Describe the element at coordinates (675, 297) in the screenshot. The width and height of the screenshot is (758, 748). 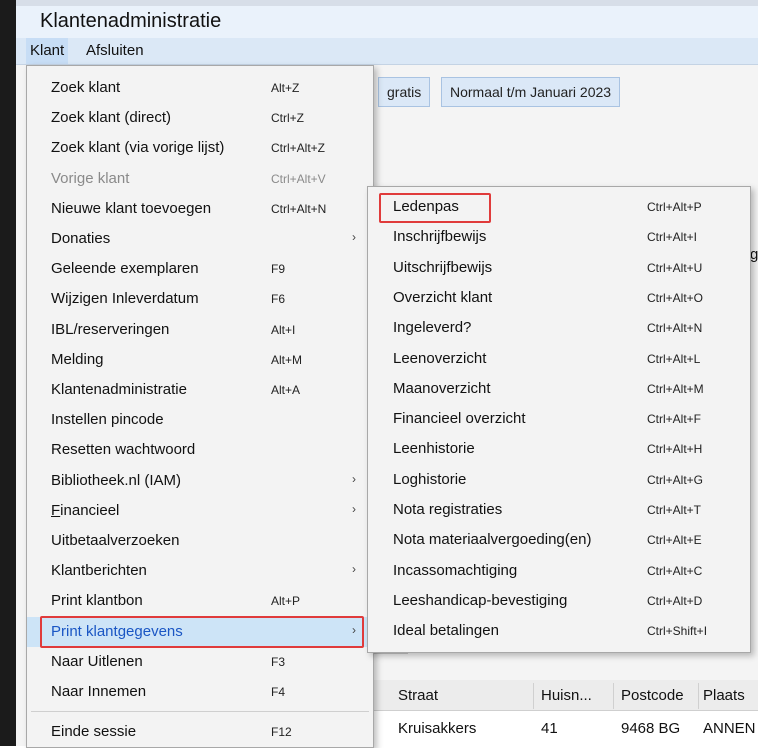
I see `menu-item-shortcut: Ctrl+Alt+O` at that location.